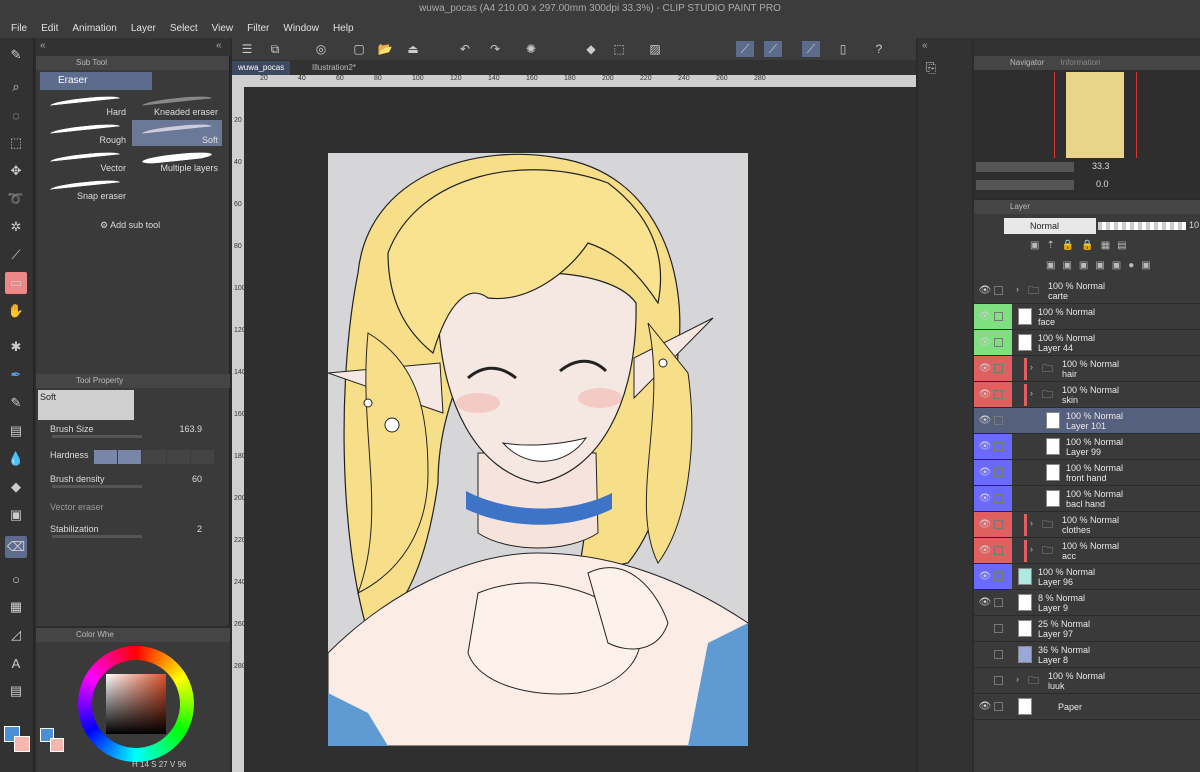  I want to click on layer-row: 👁 100 % Normal Layer 44, so click(1087, 343).